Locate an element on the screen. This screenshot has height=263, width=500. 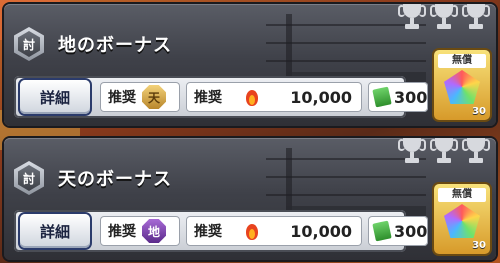
info-bar: 詳細 推奨 天 推奨 10,000 300 is located at coordinates (221, 97).